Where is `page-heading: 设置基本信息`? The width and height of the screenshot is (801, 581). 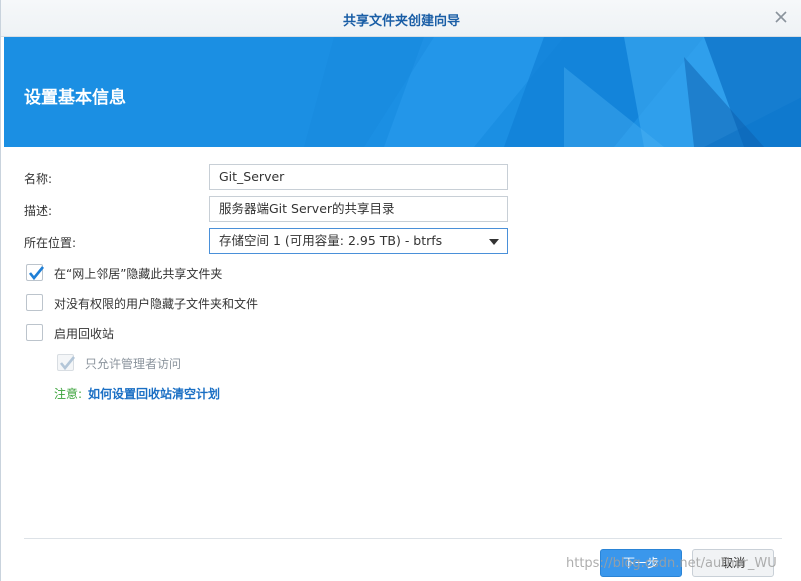
page-heading: 设置基本信息 is located at coordinates (75, 98).